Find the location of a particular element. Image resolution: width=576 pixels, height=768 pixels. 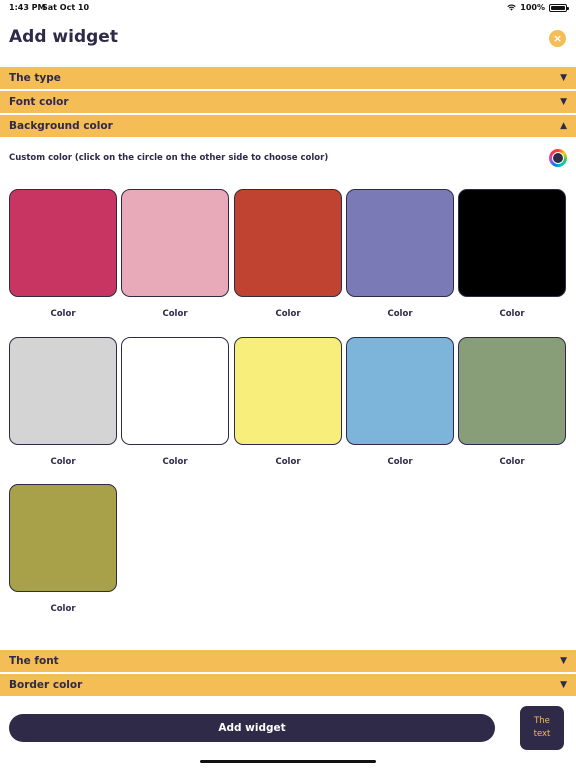

section-font-label: The font is located at coordinates (34, 661).